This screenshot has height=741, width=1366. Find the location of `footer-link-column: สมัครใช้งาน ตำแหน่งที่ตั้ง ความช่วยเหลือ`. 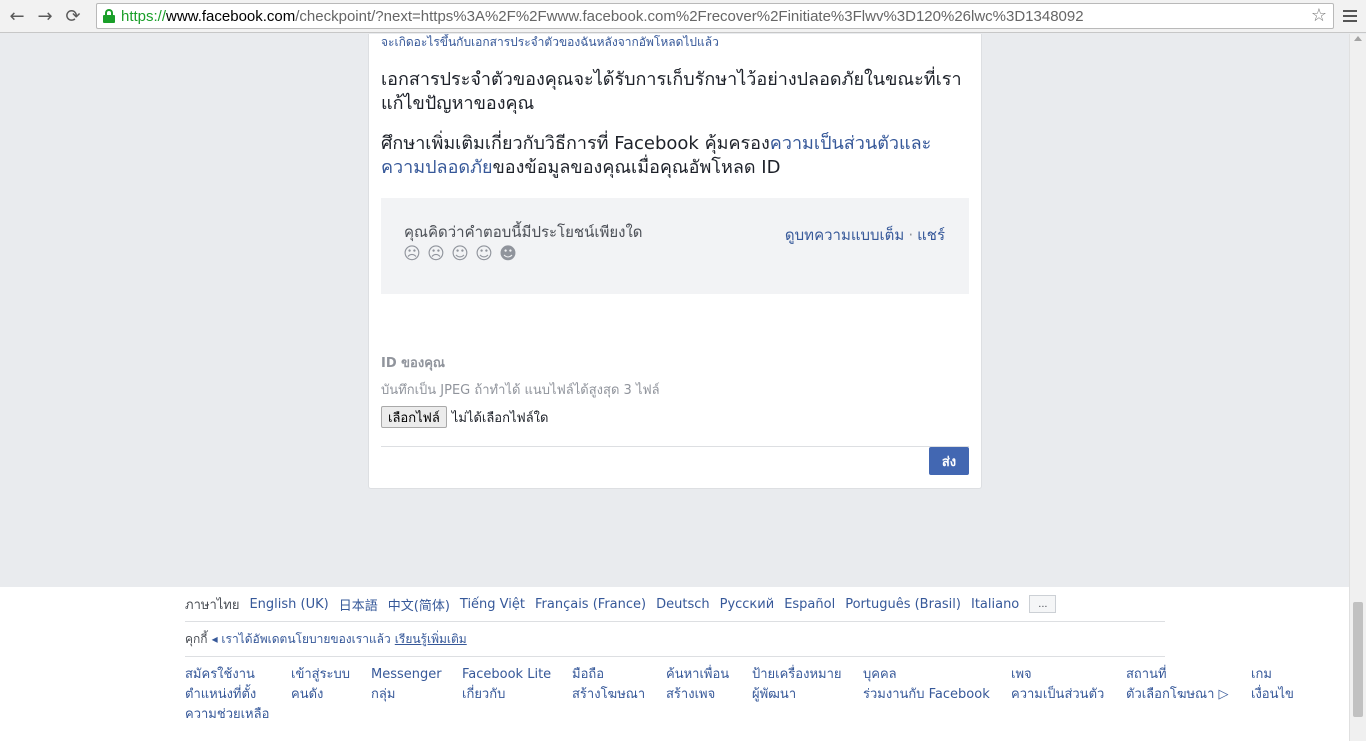

footer-link-column: สมัครใช้งาน ตำแหน่งที่ตั้ง ความช่วยเหลือ is located at coordinates (227, 695).